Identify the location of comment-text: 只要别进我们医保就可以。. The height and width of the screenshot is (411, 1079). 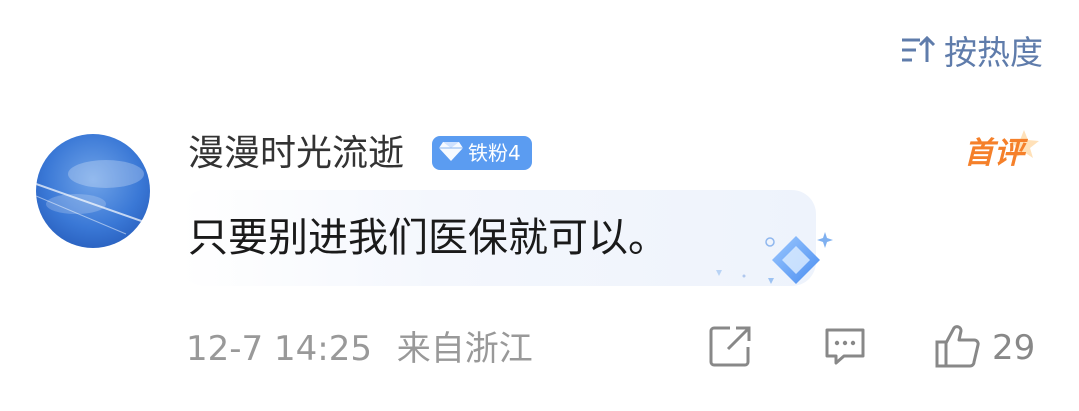
(428, 238).